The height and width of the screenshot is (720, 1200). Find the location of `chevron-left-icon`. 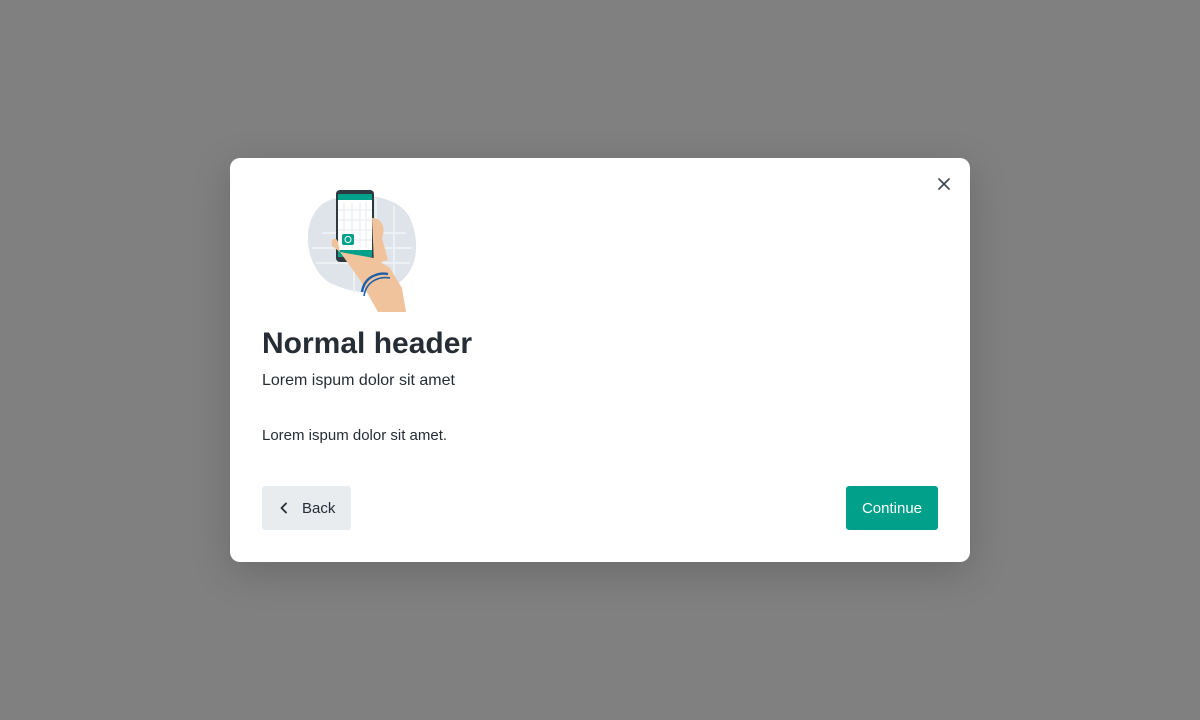

chevron-left-icon is located at coordinates (284, 508).